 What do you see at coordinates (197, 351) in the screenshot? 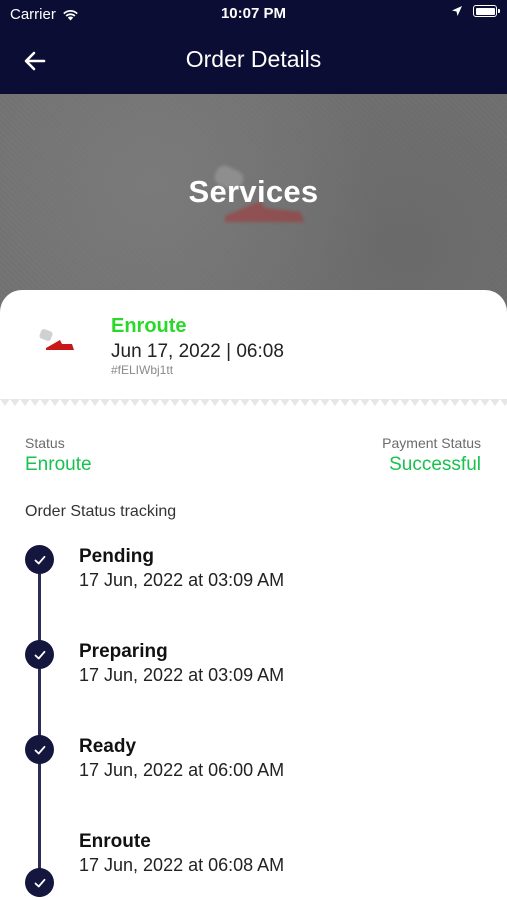
I see `order-date: Jun 17, 2022 | 06:08` at bounding box center [197, 351].